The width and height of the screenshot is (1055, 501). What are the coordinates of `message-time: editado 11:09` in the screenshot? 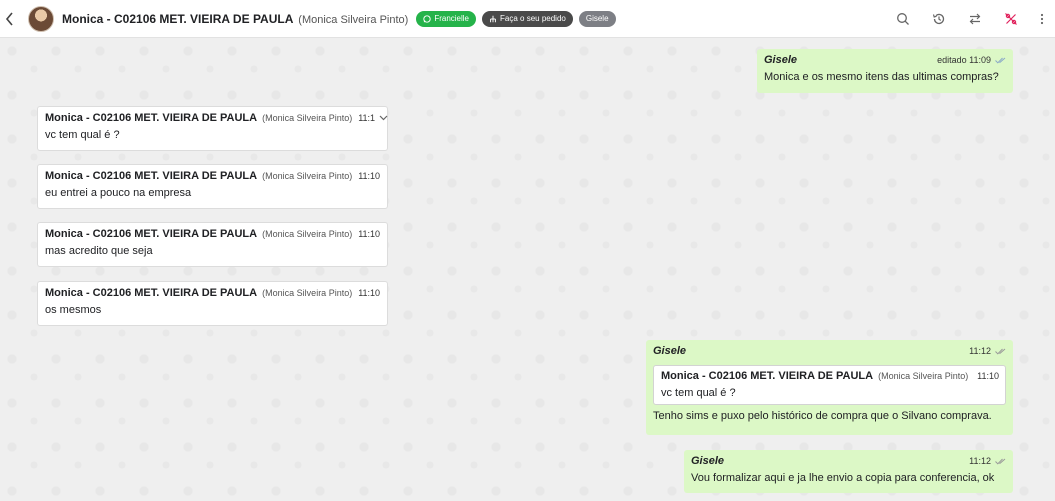 It's located at (971, 60).